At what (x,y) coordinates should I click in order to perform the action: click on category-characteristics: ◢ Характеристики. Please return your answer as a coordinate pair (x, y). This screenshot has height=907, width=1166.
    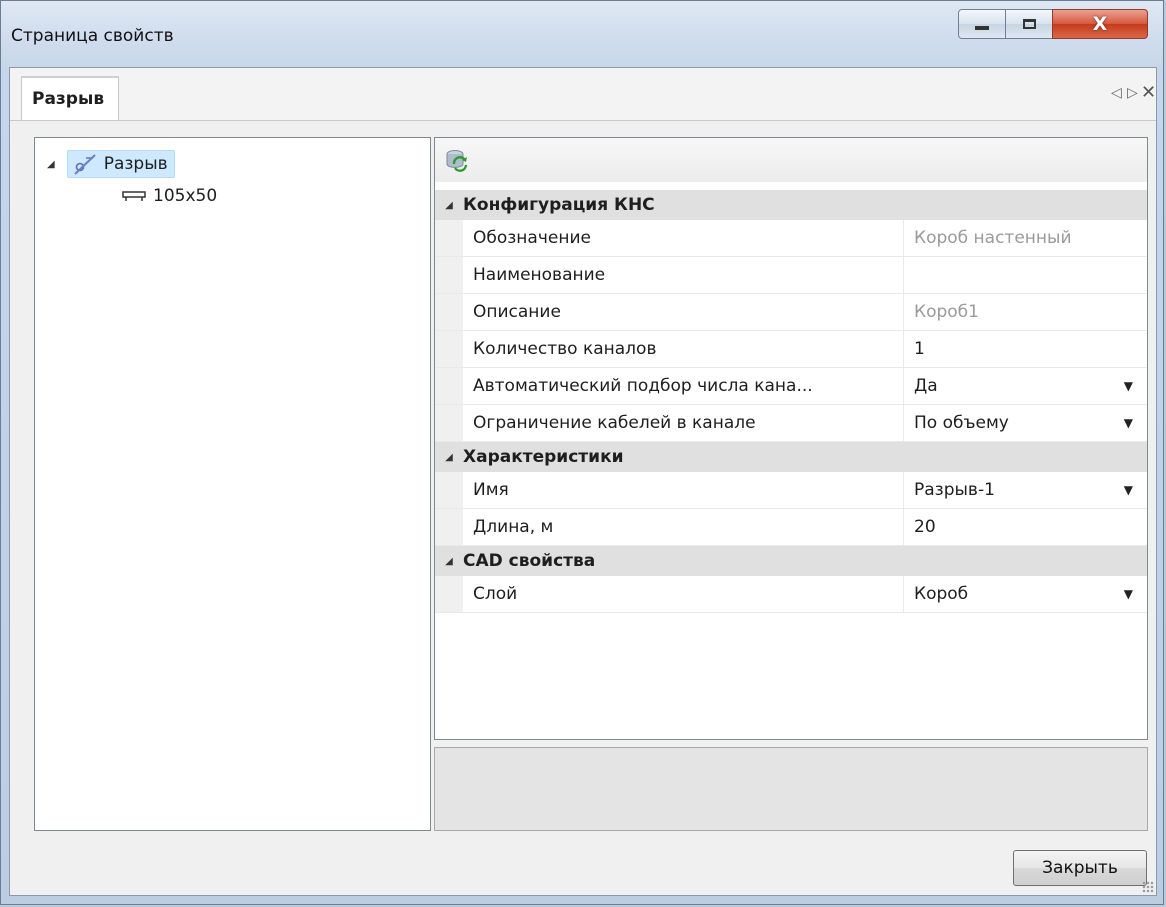
    Looking at the image, I should click on (791, 457).